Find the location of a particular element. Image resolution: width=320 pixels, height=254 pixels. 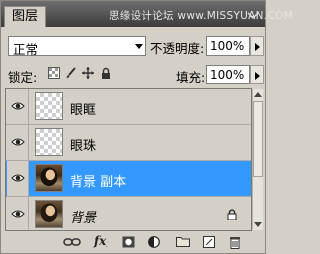

layer-name: 背景 is located at coordinates (83, 218).